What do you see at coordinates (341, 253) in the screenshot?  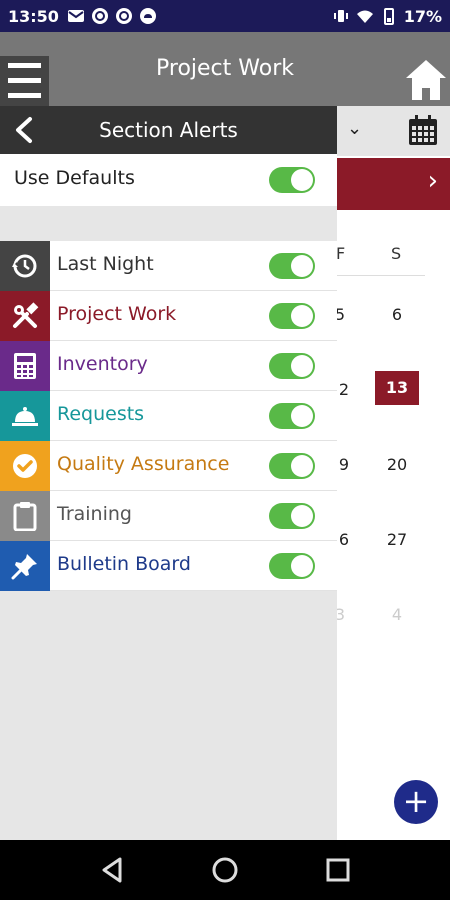 I see `weekday-label: F` at bounding box center [341, 253].